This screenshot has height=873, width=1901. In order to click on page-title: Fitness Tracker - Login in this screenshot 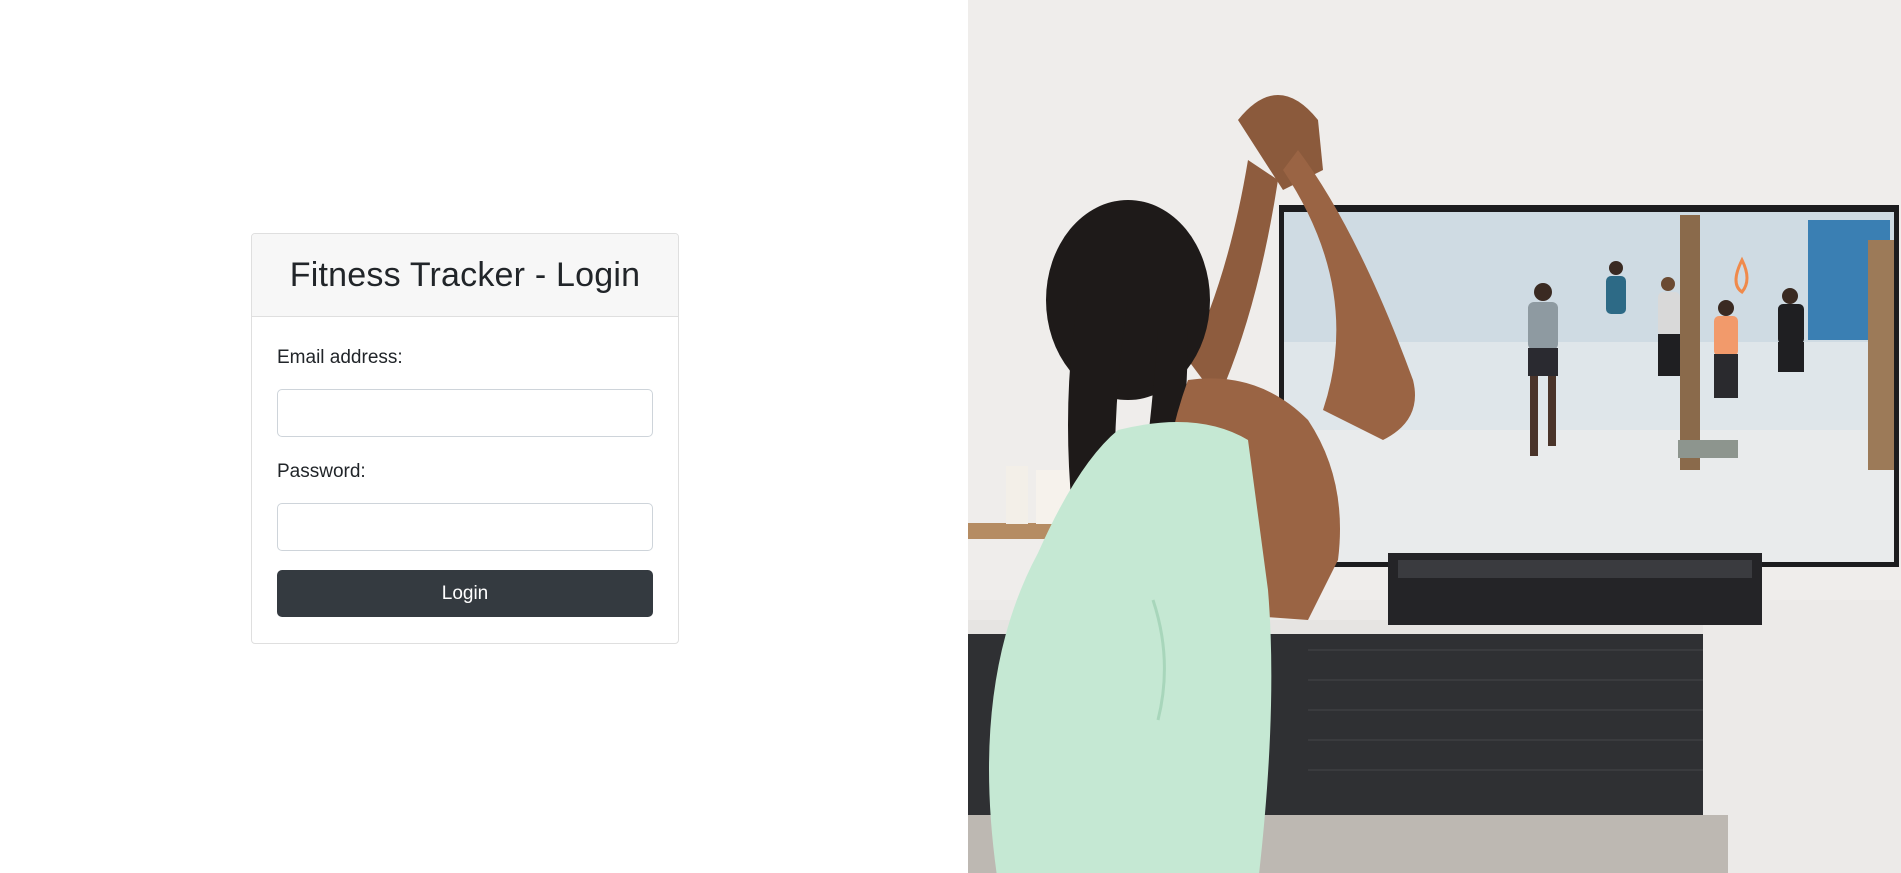, I will do `click(465, 274)`.